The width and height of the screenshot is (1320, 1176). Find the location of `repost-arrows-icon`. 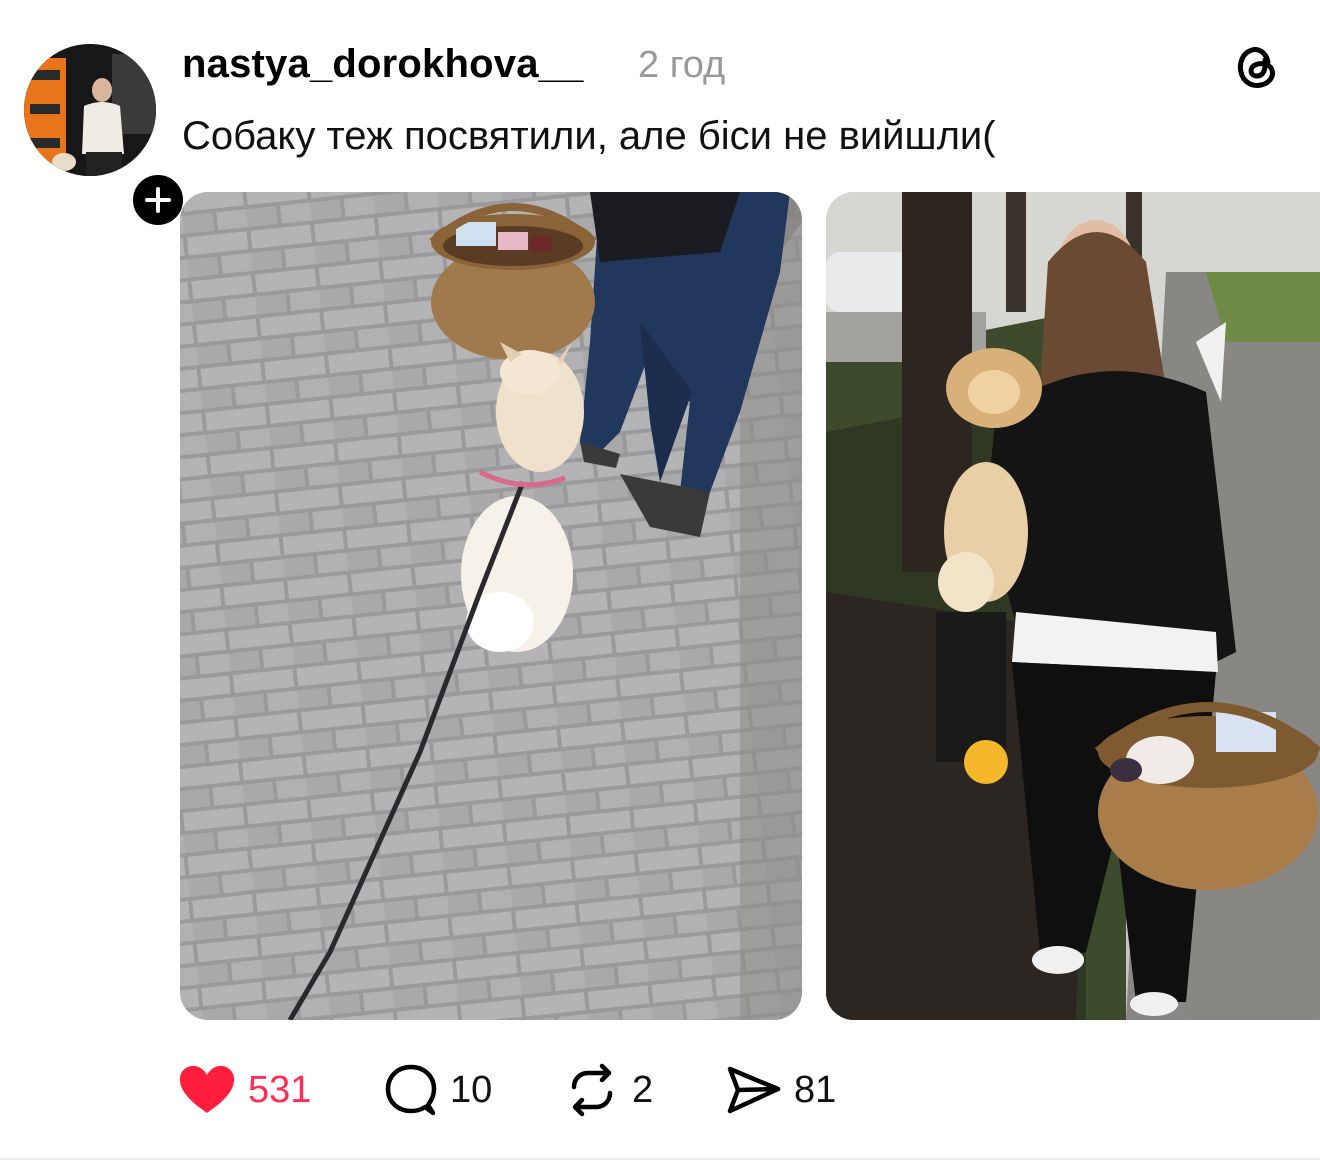

repost-arrows-icon is located at coordinates (592, 1090).